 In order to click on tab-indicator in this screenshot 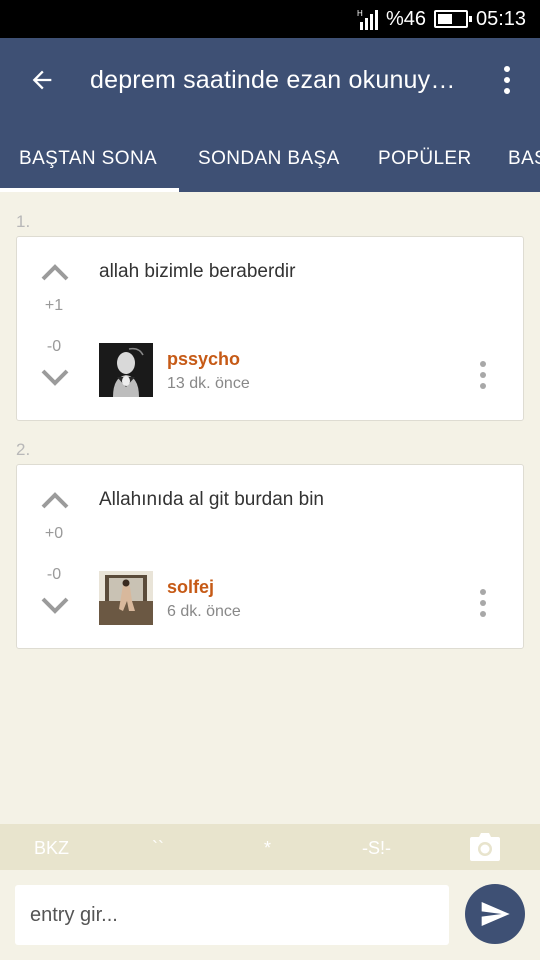, I will do `click(89, 190)`.